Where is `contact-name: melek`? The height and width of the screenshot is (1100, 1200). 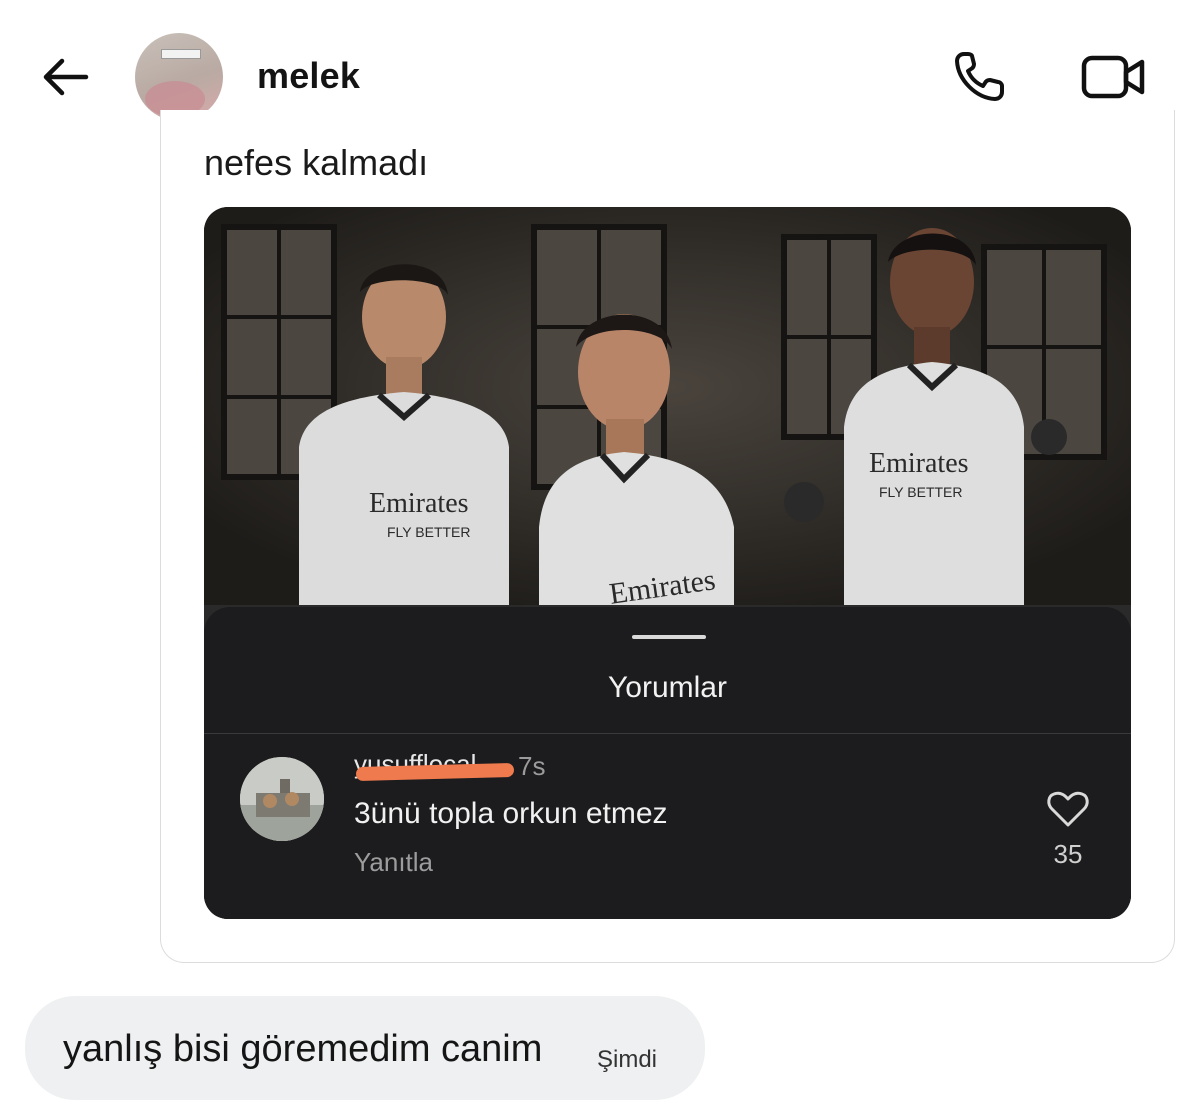 contact-name: melek is located at coordinates (308, 76).